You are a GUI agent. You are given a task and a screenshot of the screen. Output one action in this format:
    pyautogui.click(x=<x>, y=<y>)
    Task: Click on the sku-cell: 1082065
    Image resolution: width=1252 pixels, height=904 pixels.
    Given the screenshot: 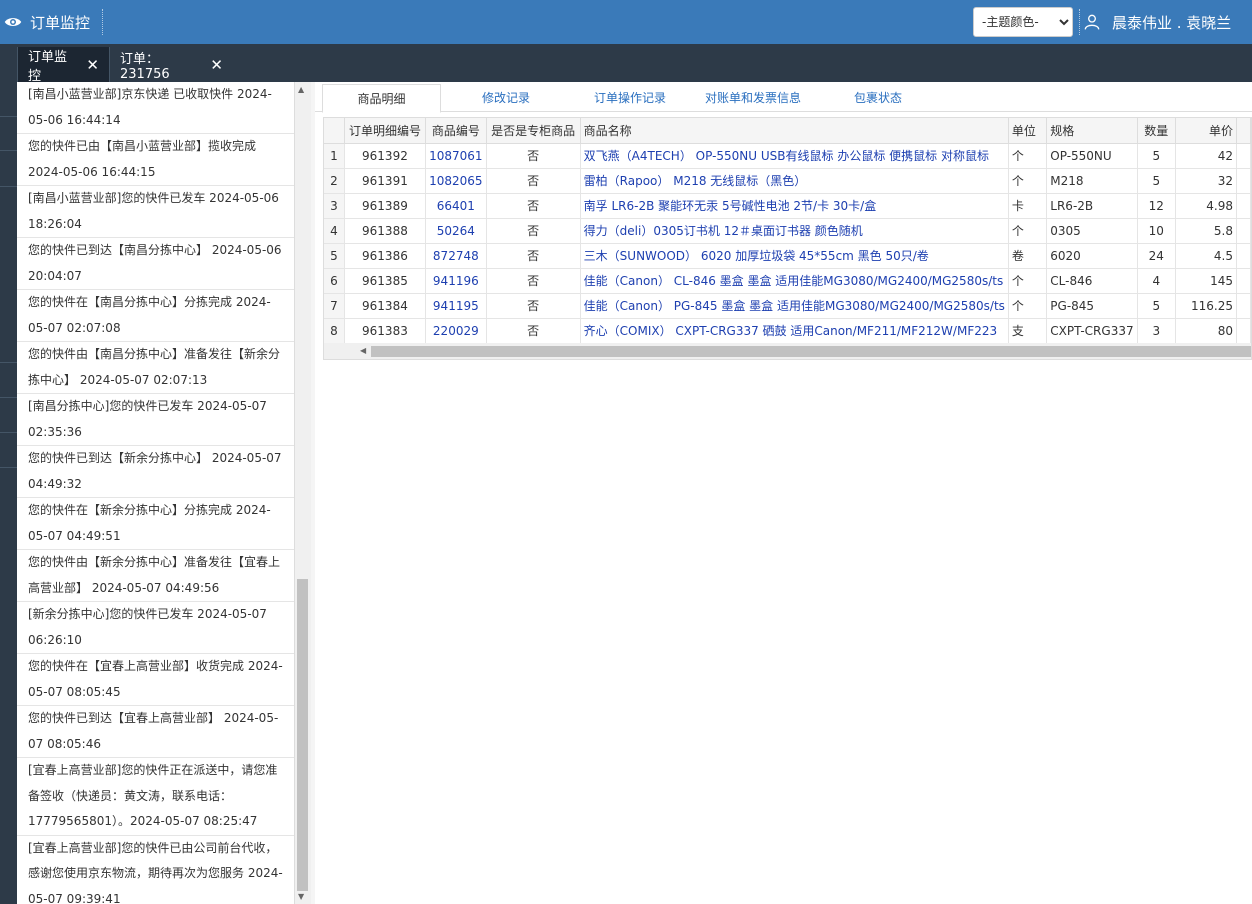 What is the action you would take?
    pyautogui.click(x=456, y=181)
    